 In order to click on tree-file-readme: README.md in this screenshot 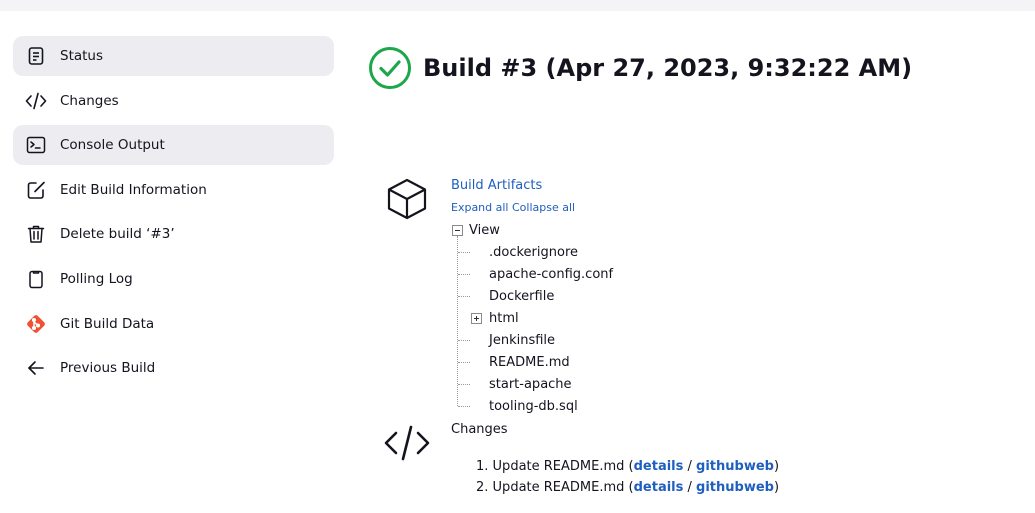, I will do `click(529, 362)`.